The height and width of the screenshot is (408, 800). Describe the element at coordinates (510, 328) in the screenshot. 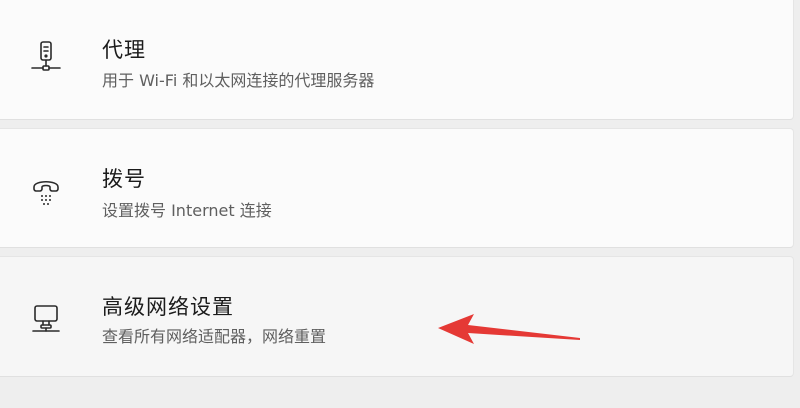

I see `annotation-arrow` at that location.